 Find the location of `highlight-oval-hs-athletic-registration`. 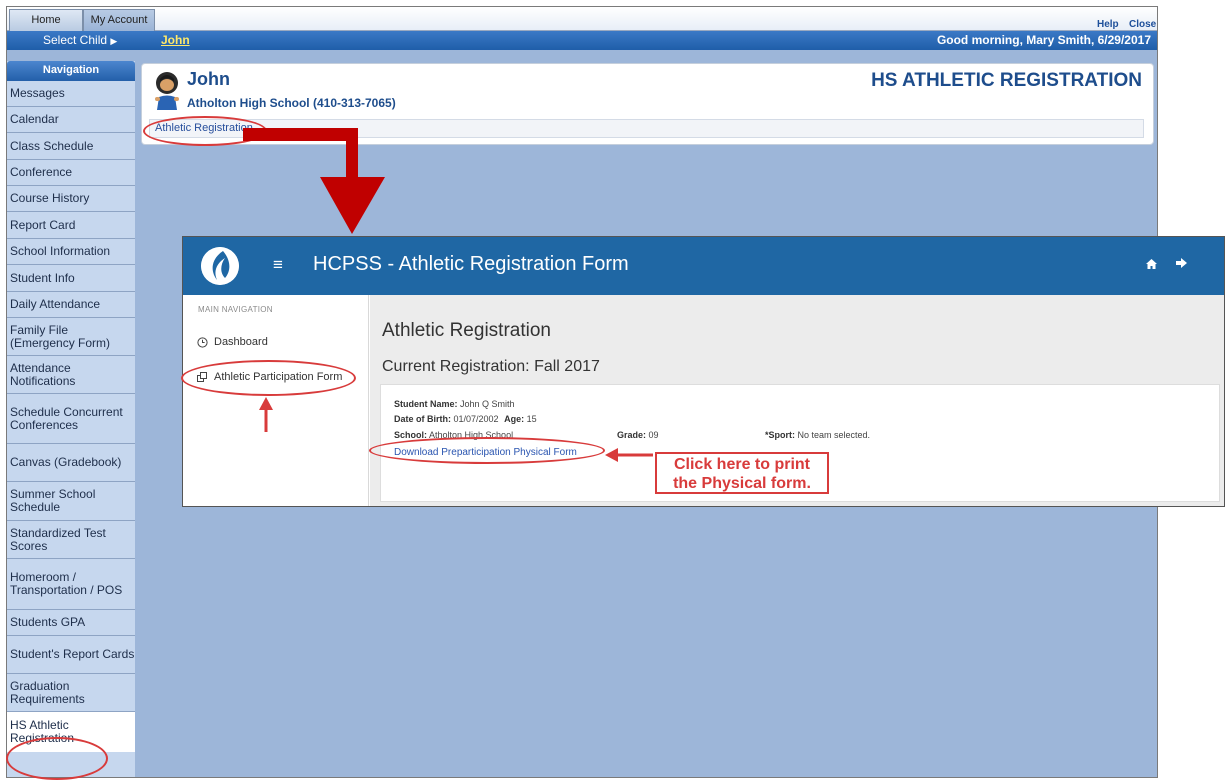

highlight-oval-hs-athletic-registration is located at coordinates (57, 758).